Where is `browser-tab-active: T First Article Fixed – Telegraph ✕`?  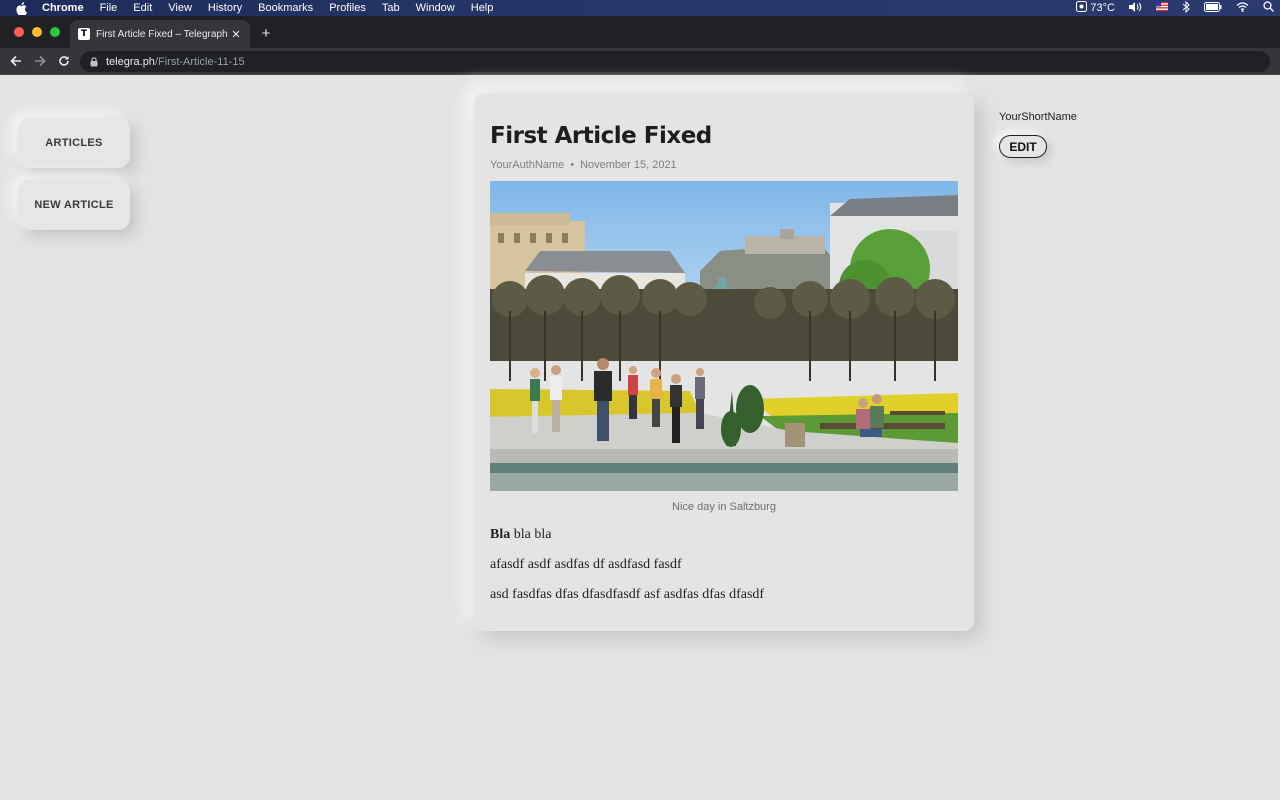 browser-tab-active: T First Article Fixed – Telegraph ✕ is located at coordinates (160, 34).